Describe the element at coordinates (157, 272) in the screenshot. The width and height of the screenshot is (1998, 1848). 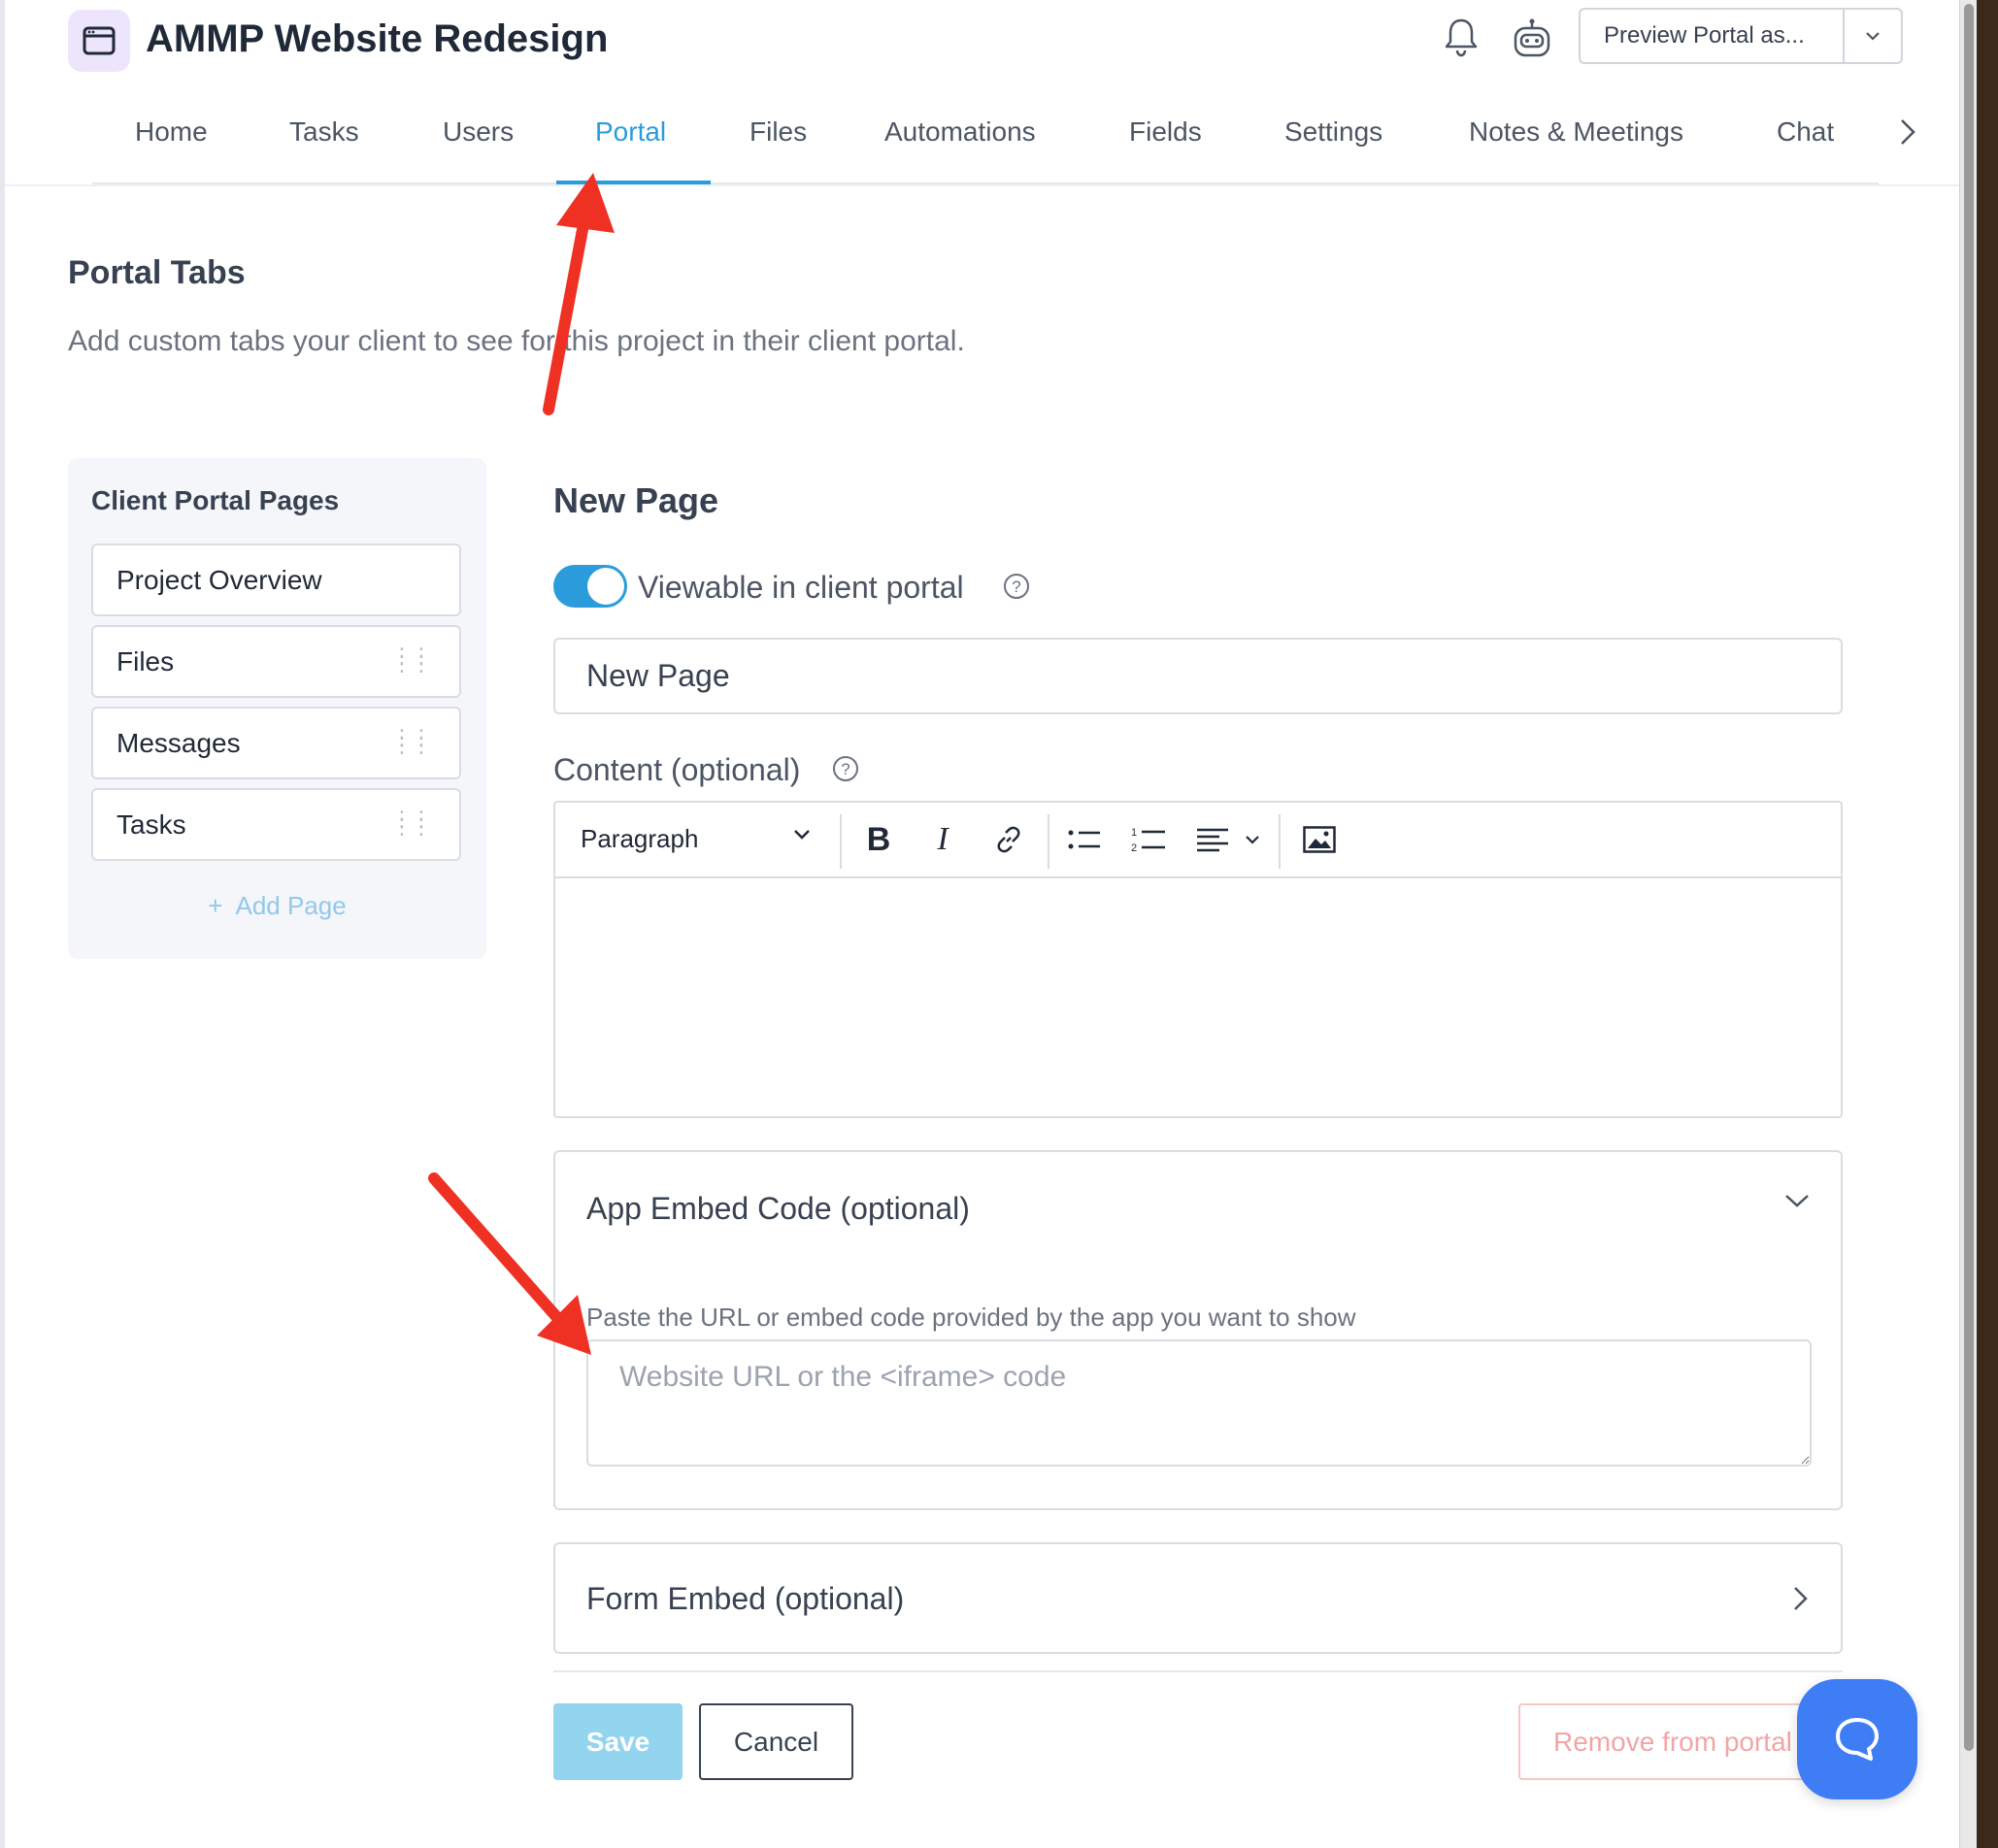
I see `section-title: Portal Tabs` at that location.